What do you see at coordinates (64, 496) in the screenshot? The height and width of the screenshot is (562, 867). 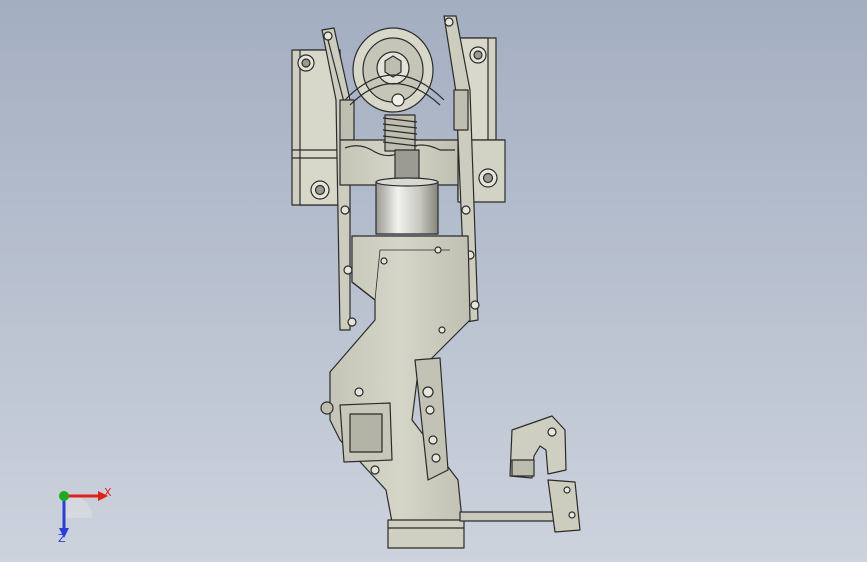 I see `y-axis-dot` at bounding box center [64, 496].